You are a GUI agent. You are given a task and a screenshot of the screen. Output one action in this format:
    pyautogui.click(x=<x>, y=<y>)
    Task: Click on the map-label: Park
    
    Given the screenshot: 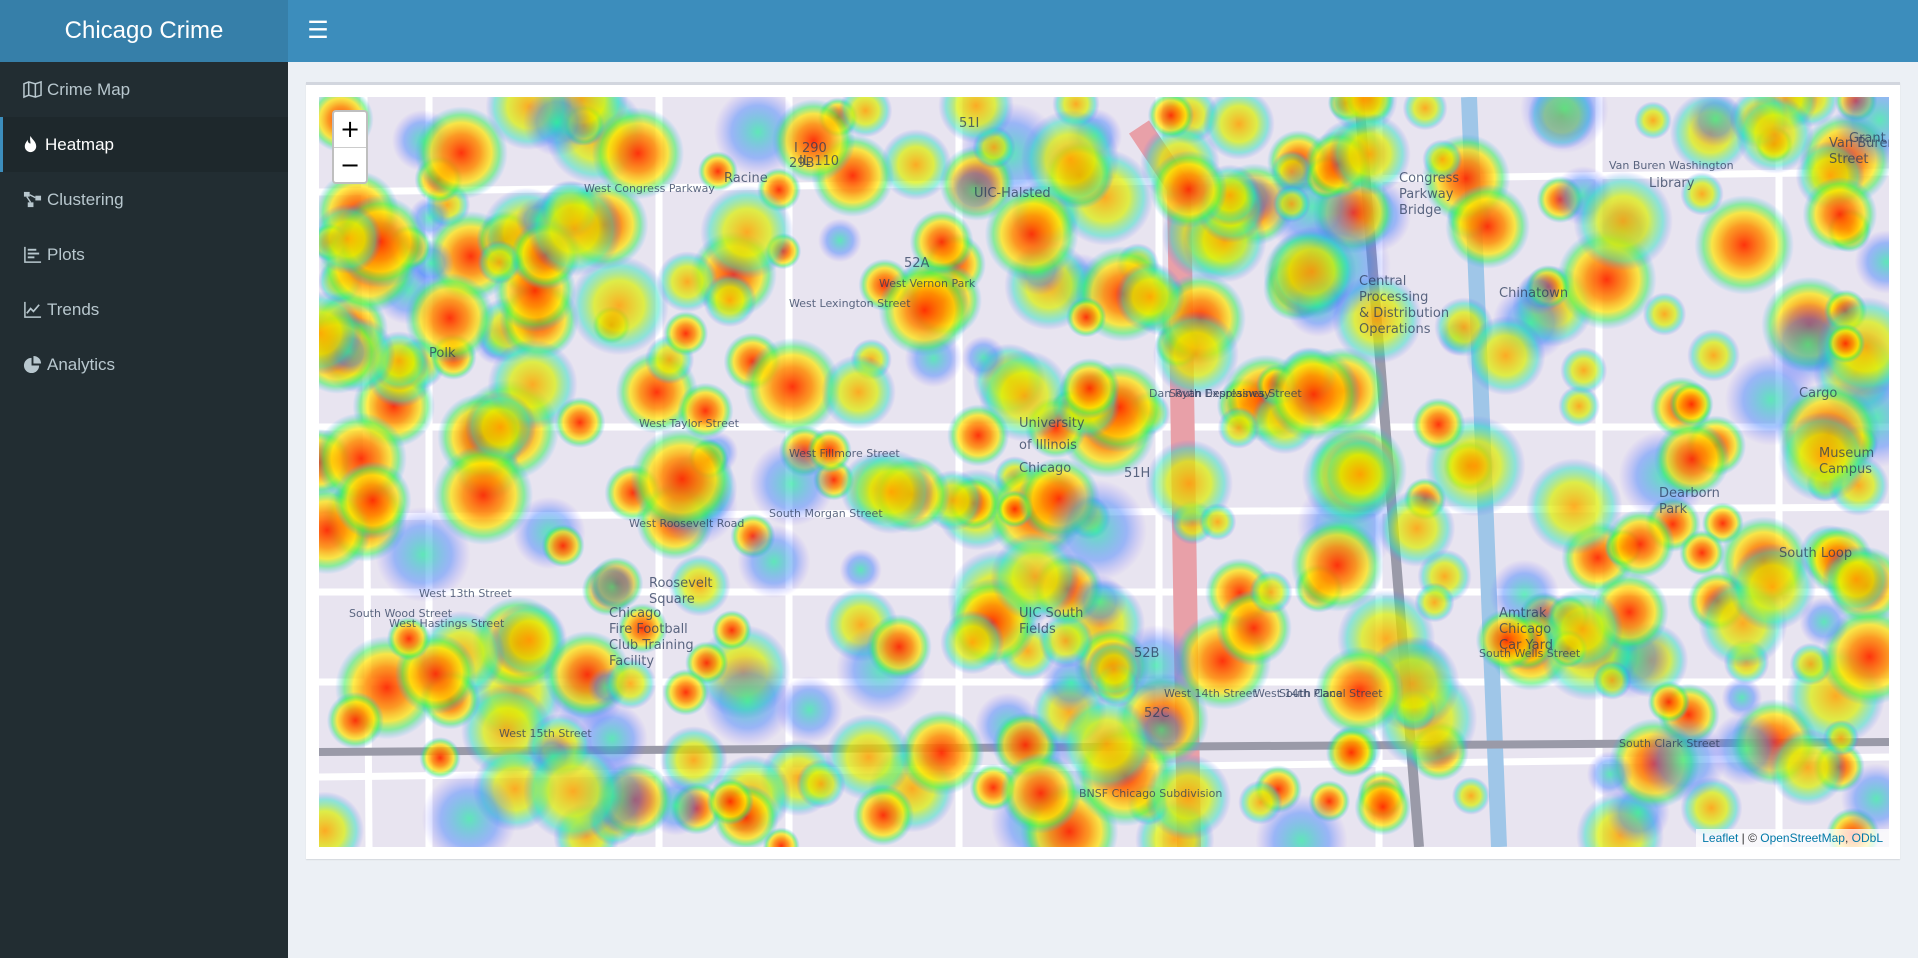 What is the action you would take?
    pyautogui.click(x=1673, y=509)
    